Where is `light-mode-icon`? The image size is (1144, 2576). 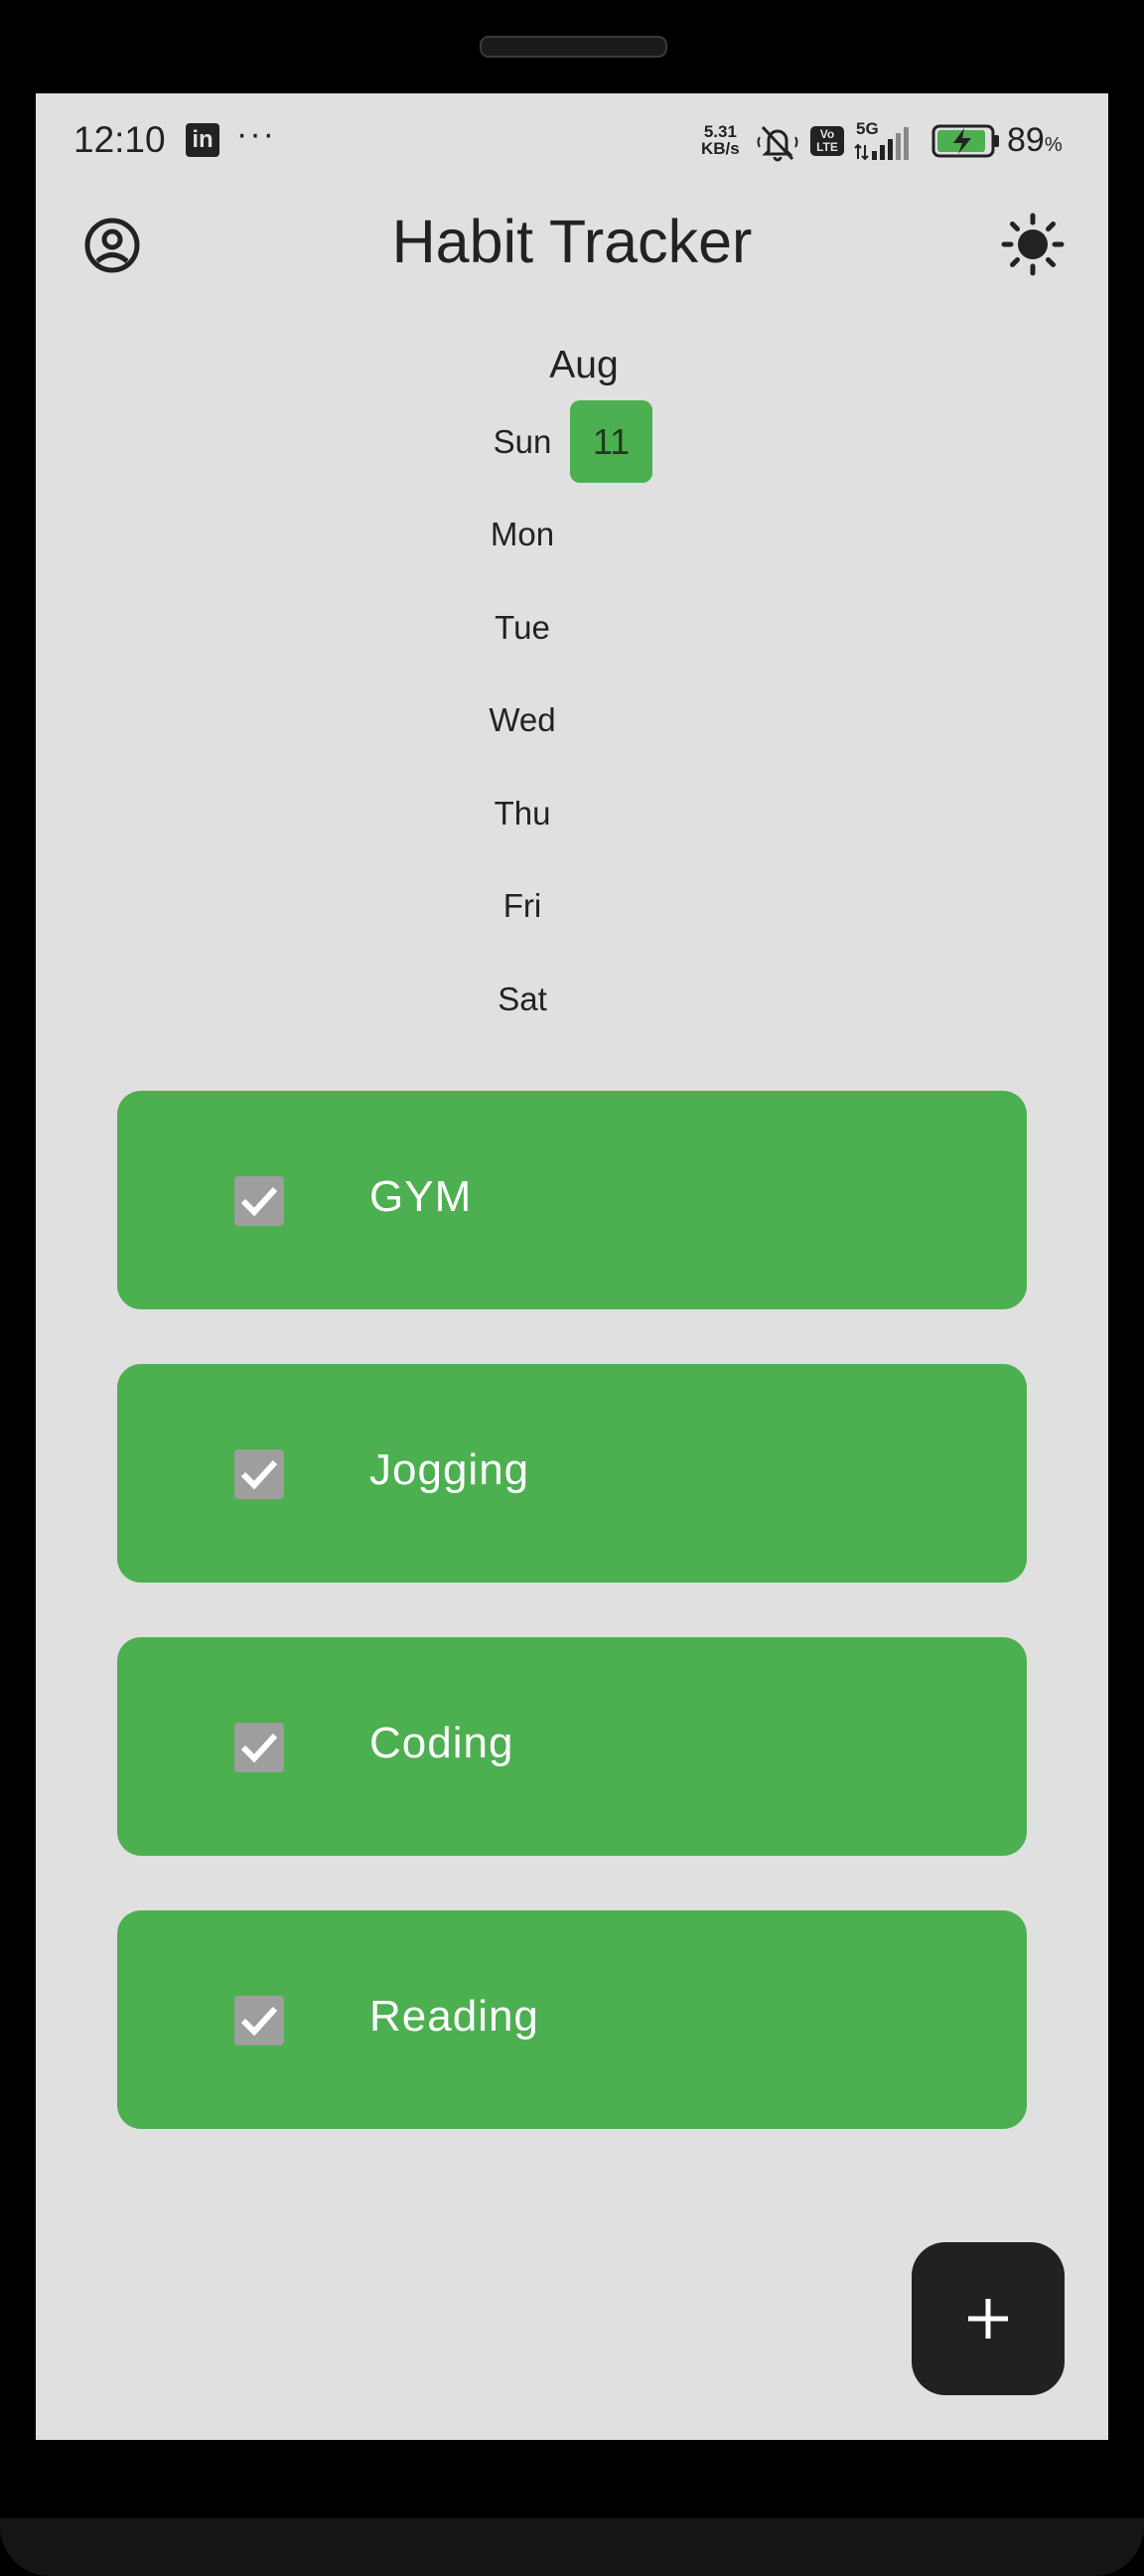 light-mode-icon is located at coordinates (1033, 244).